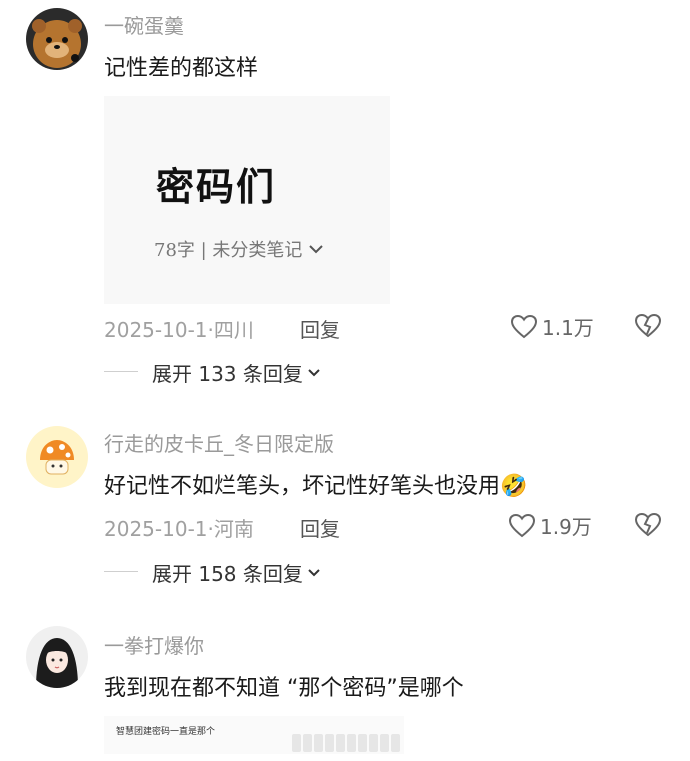  I want to click on comment-text-body: 好记性不如烂笔头，坏记性好笔头也没用, so click(302, 486).